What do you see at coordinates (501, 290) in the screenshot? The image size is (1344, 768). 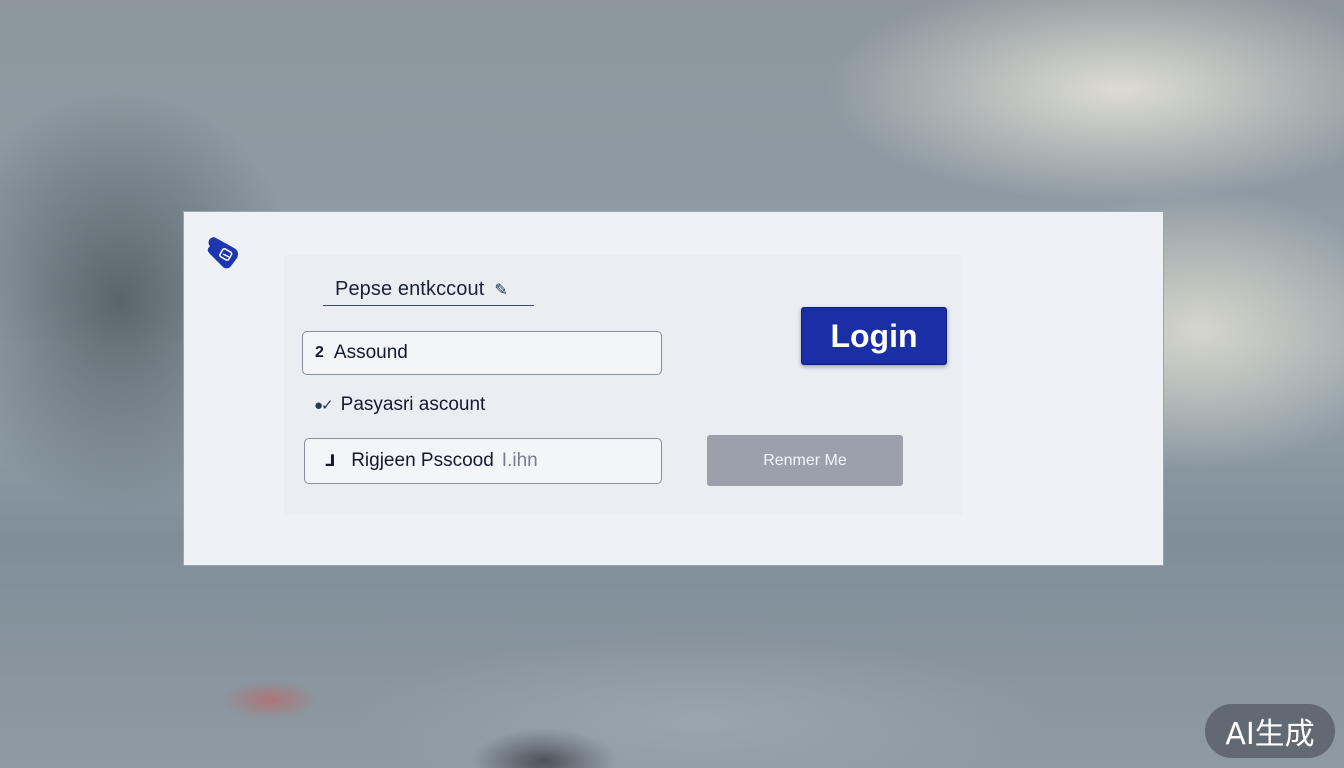 I see `pencil-icon: ✎` at bounding box center [501, 290].